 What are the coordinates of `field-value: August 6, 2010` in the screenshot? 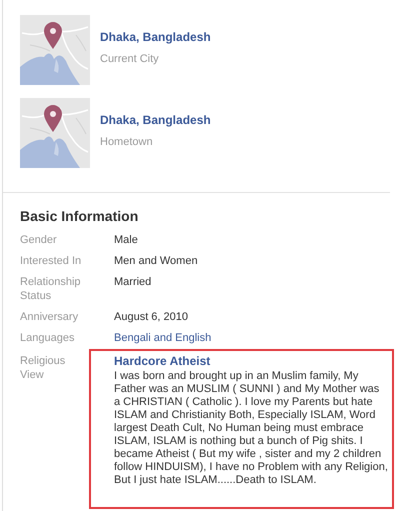 It's located at (151, 317).